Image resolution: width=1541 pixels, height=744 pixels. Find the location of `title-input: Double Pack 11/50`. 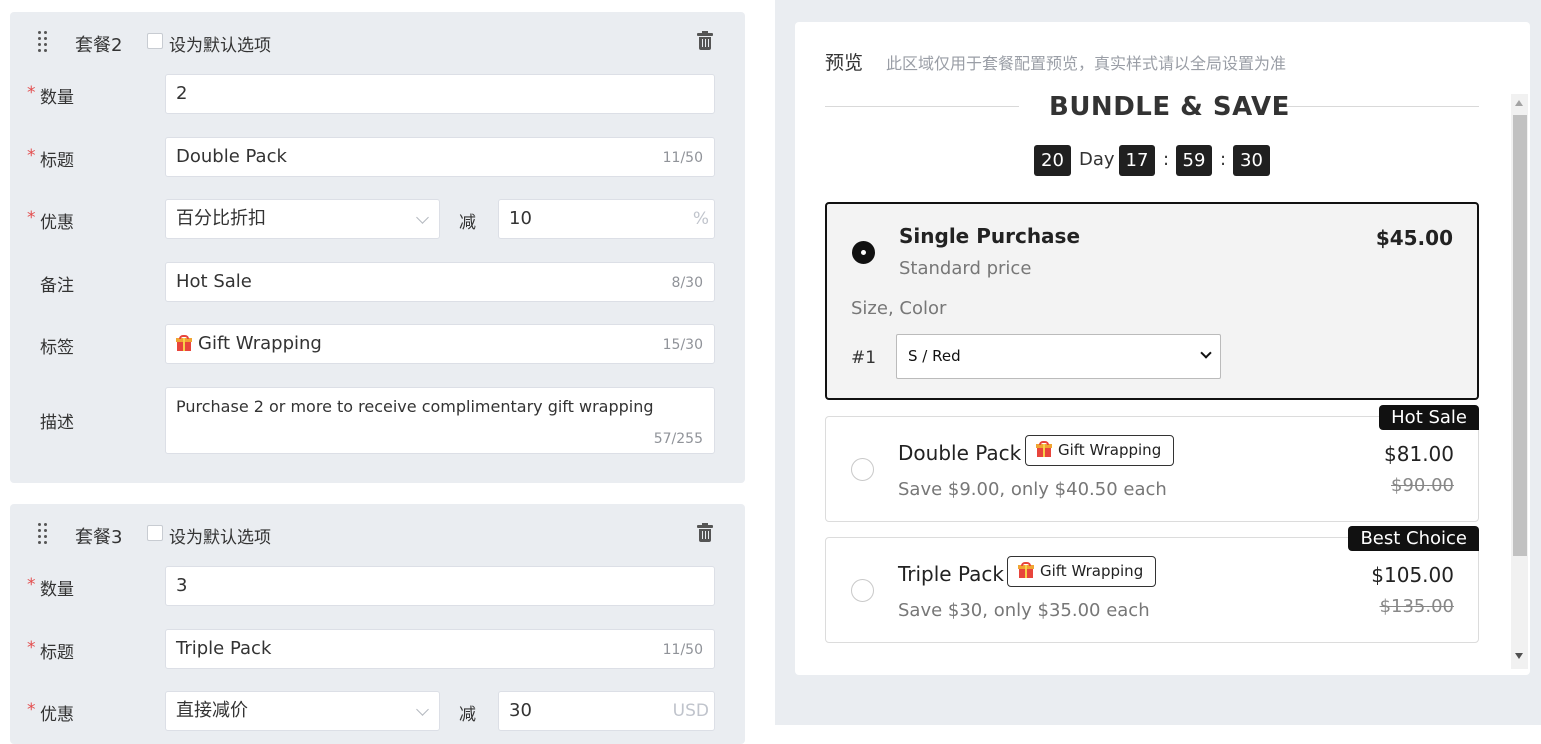

title-input: Double Pack 11/50 is located at coordinates (440, 157).